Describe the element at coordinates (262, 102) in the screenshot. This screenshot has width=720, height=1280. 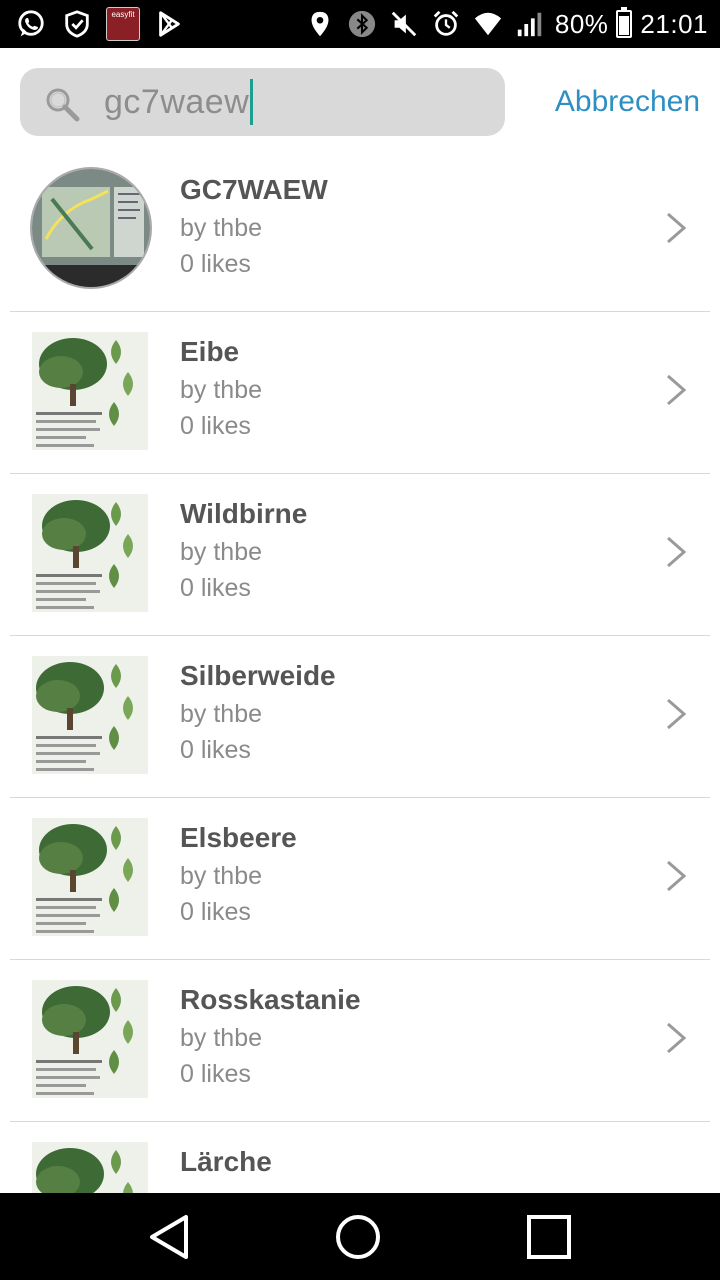
I see `search-field: gc7waew` at that location.